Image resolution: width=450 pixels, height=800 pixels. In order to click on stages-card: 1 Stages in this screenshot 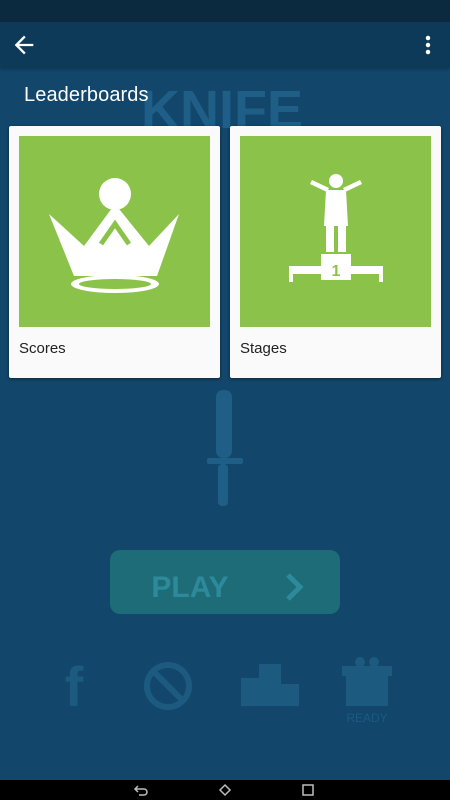, I will do `click(335, 252)`.